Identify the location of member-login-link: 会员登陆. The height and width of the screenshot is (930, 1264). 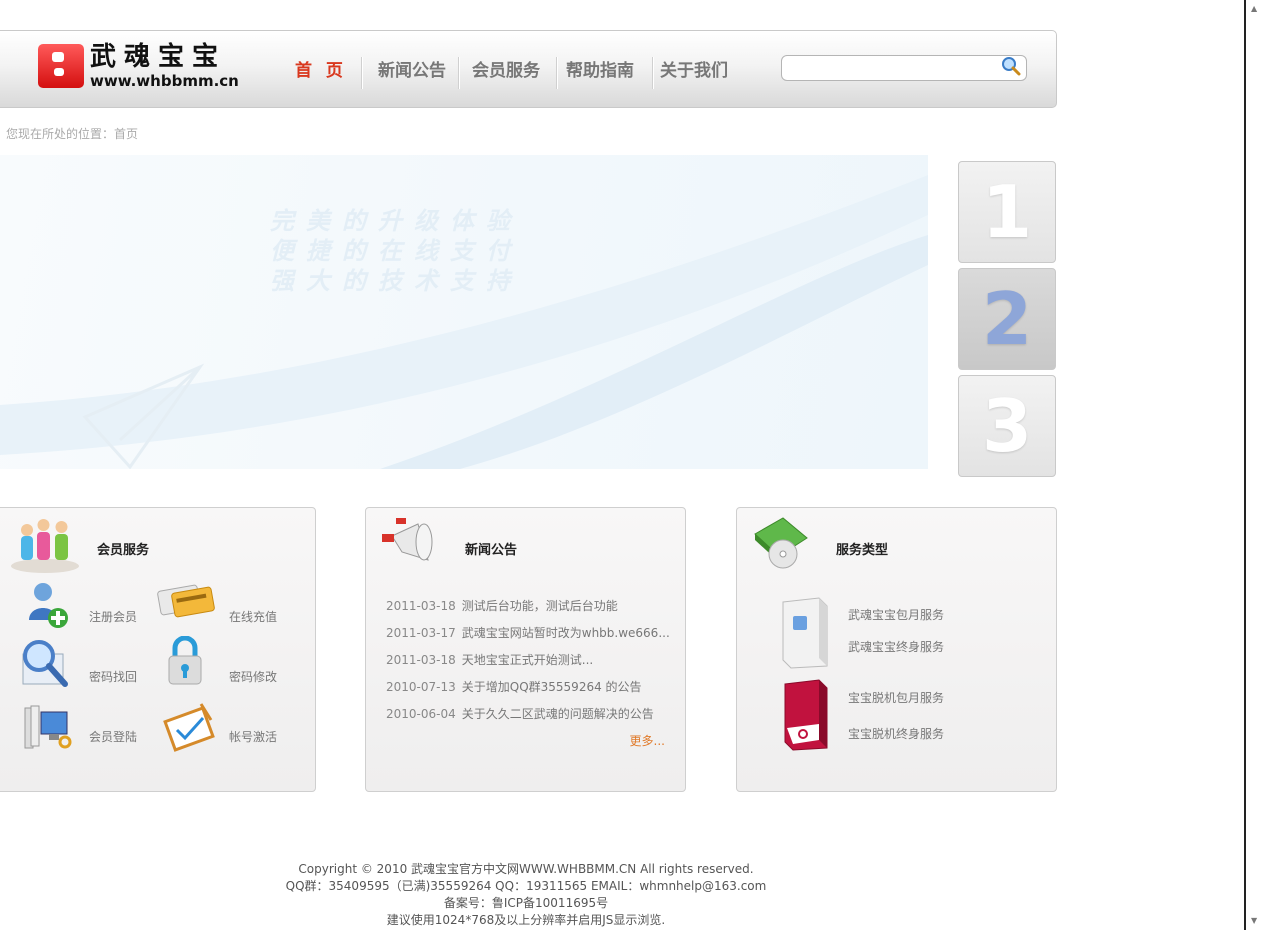
(113, 736).